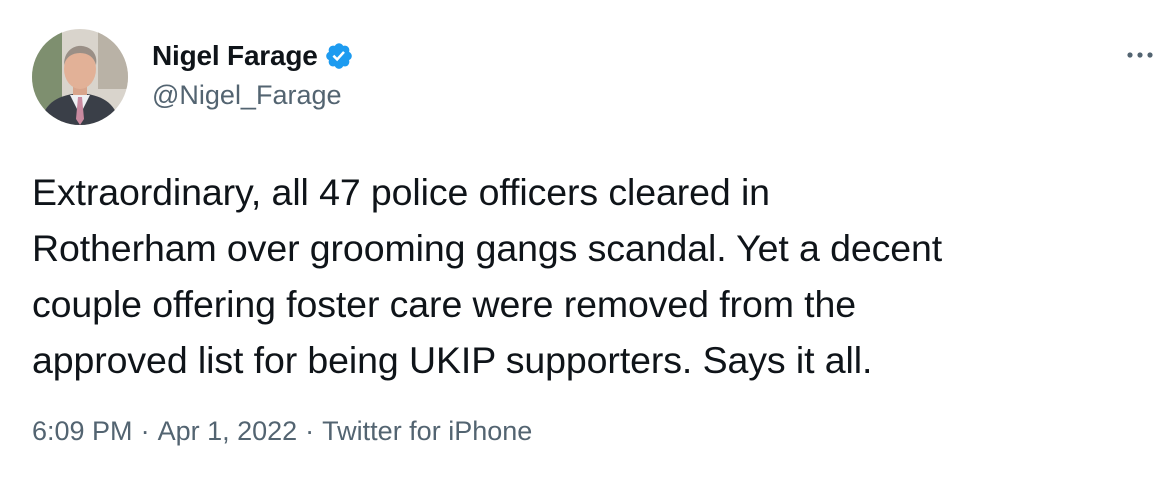  What do you see at coordinates (253, 95) in the screenshot?
I see `handle: @Nigel_Farage` at bounding box center [253, 95].